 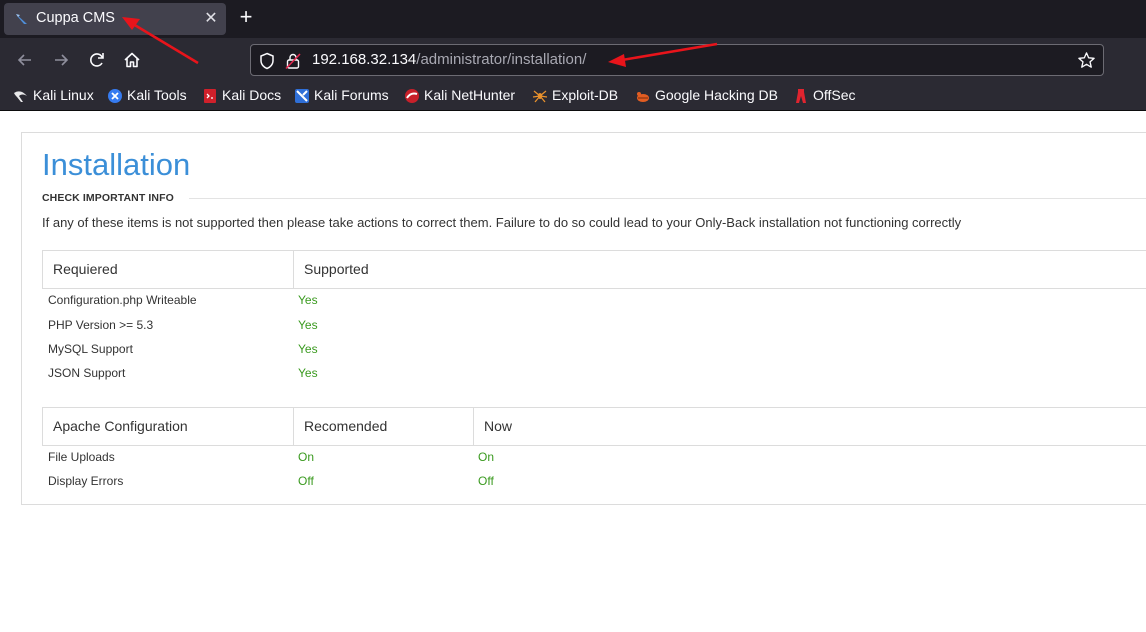 I want to click on bookmark-label: Kali Docs, so click(x=252, y=95).